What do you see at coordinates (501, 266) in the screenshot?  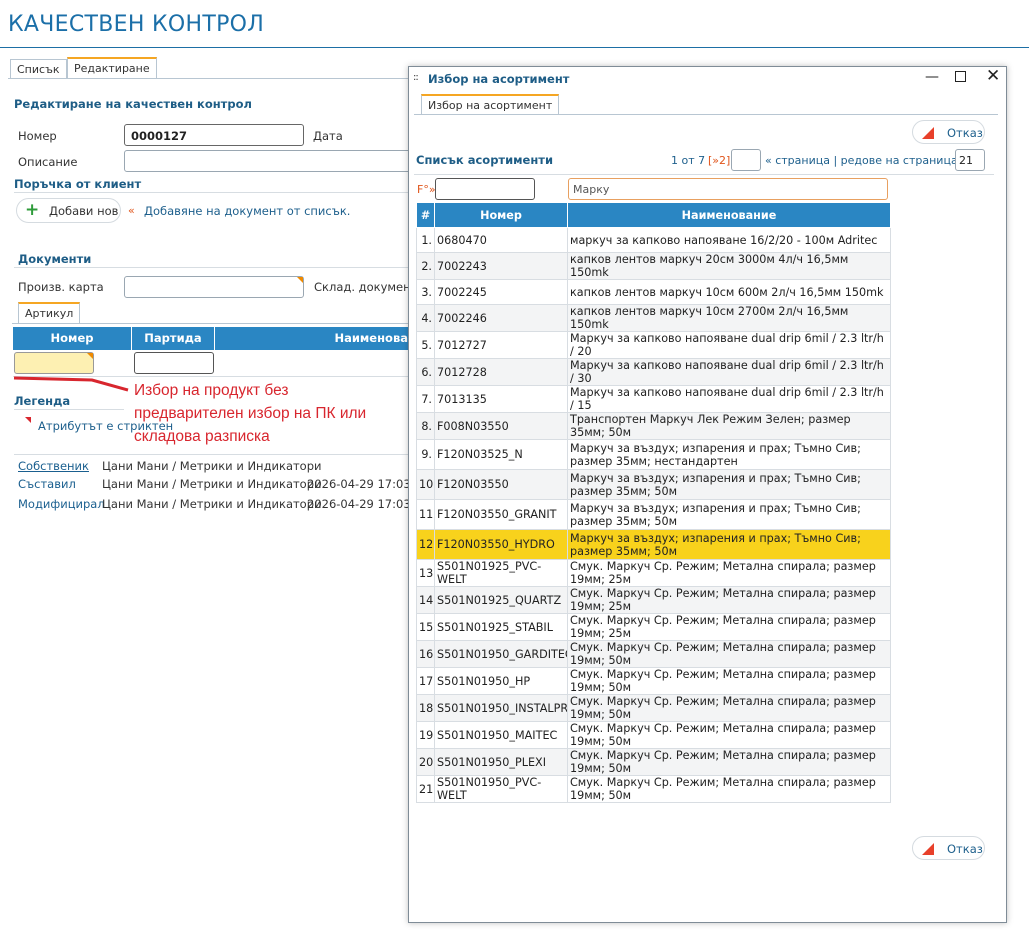 I see `row-number: 7002243` at bounding box center [501, 266].